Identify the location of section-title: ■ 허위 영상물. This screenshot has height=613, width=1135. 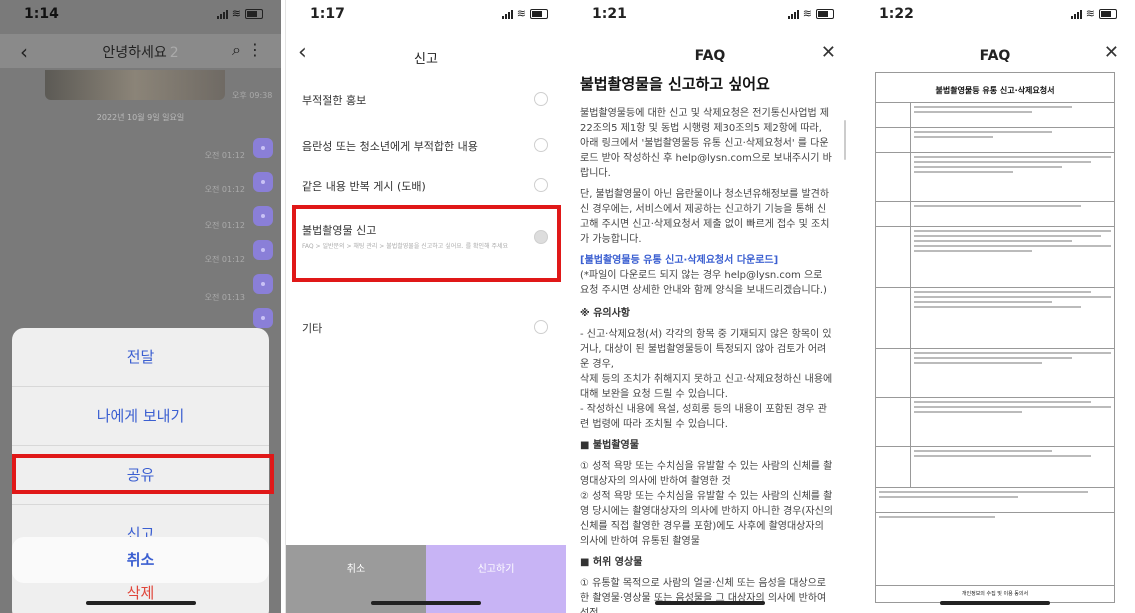
(611, 562).